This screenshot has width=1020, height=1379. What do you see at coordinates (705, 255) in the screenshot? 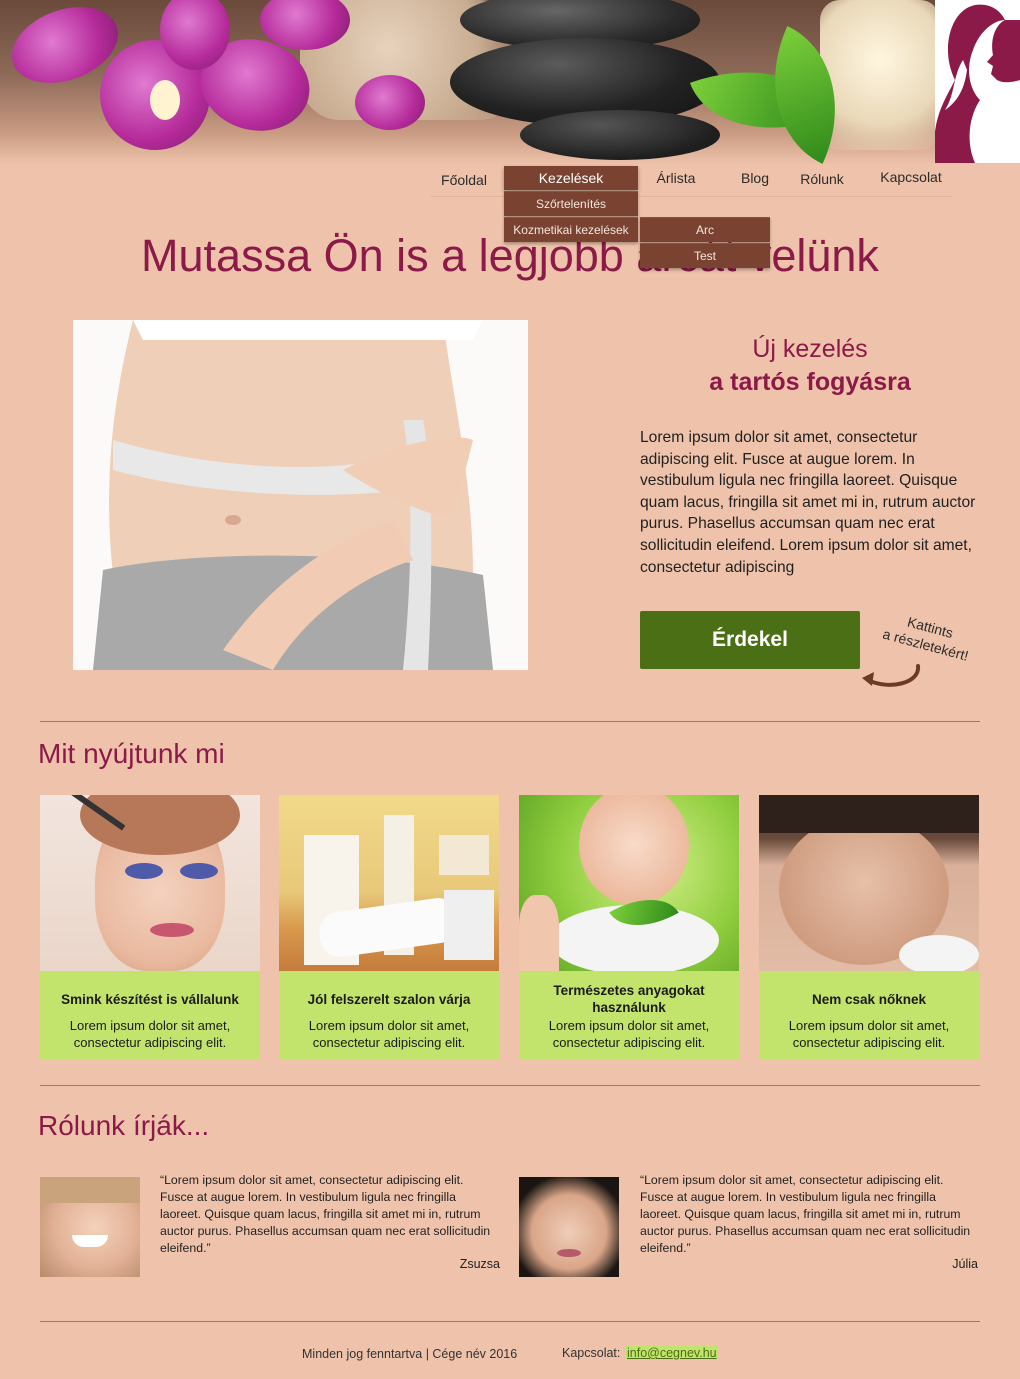
I see `subdropdown-item-test: Test` at bounding box center [705, 255].